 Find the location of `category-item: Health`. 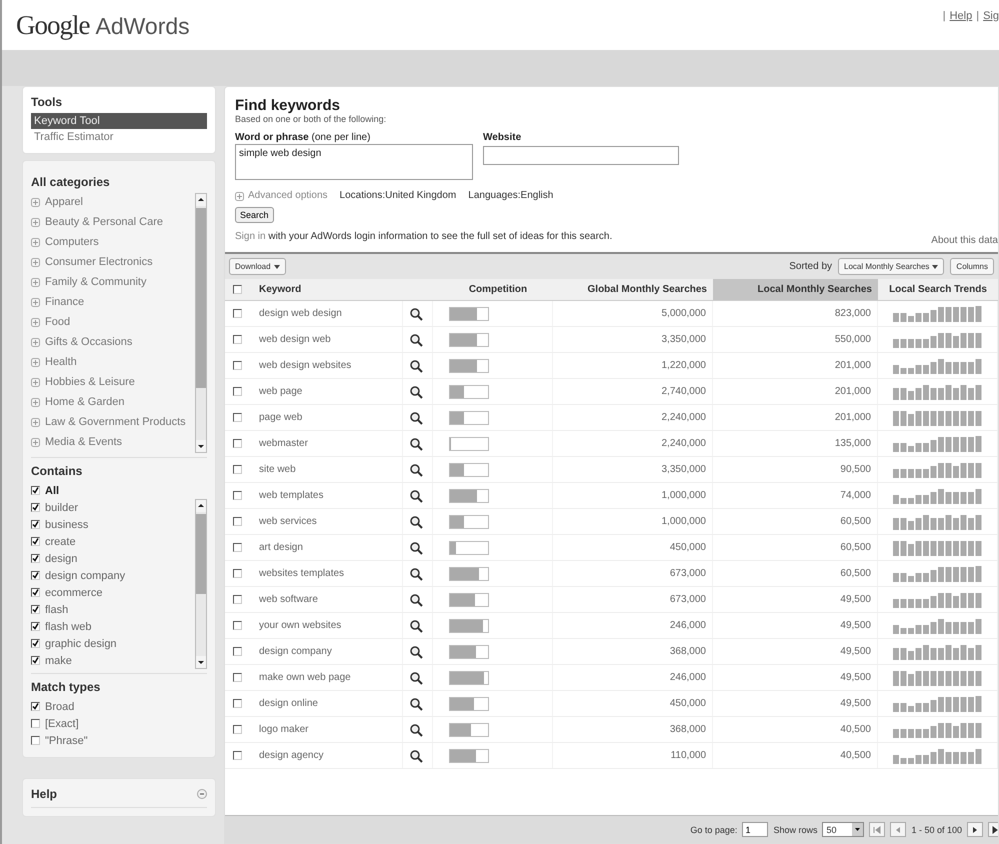

category-item: Health is located at coordinates (61, 362).